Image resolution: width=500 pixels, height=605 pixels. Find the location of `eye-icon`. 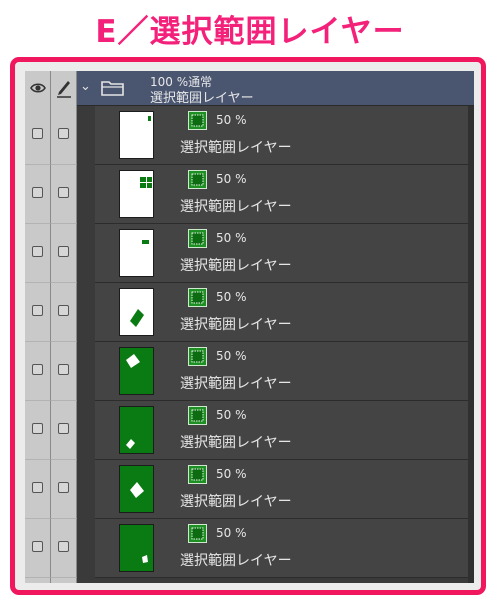

eye-icon is located at coordinates (38, 88).